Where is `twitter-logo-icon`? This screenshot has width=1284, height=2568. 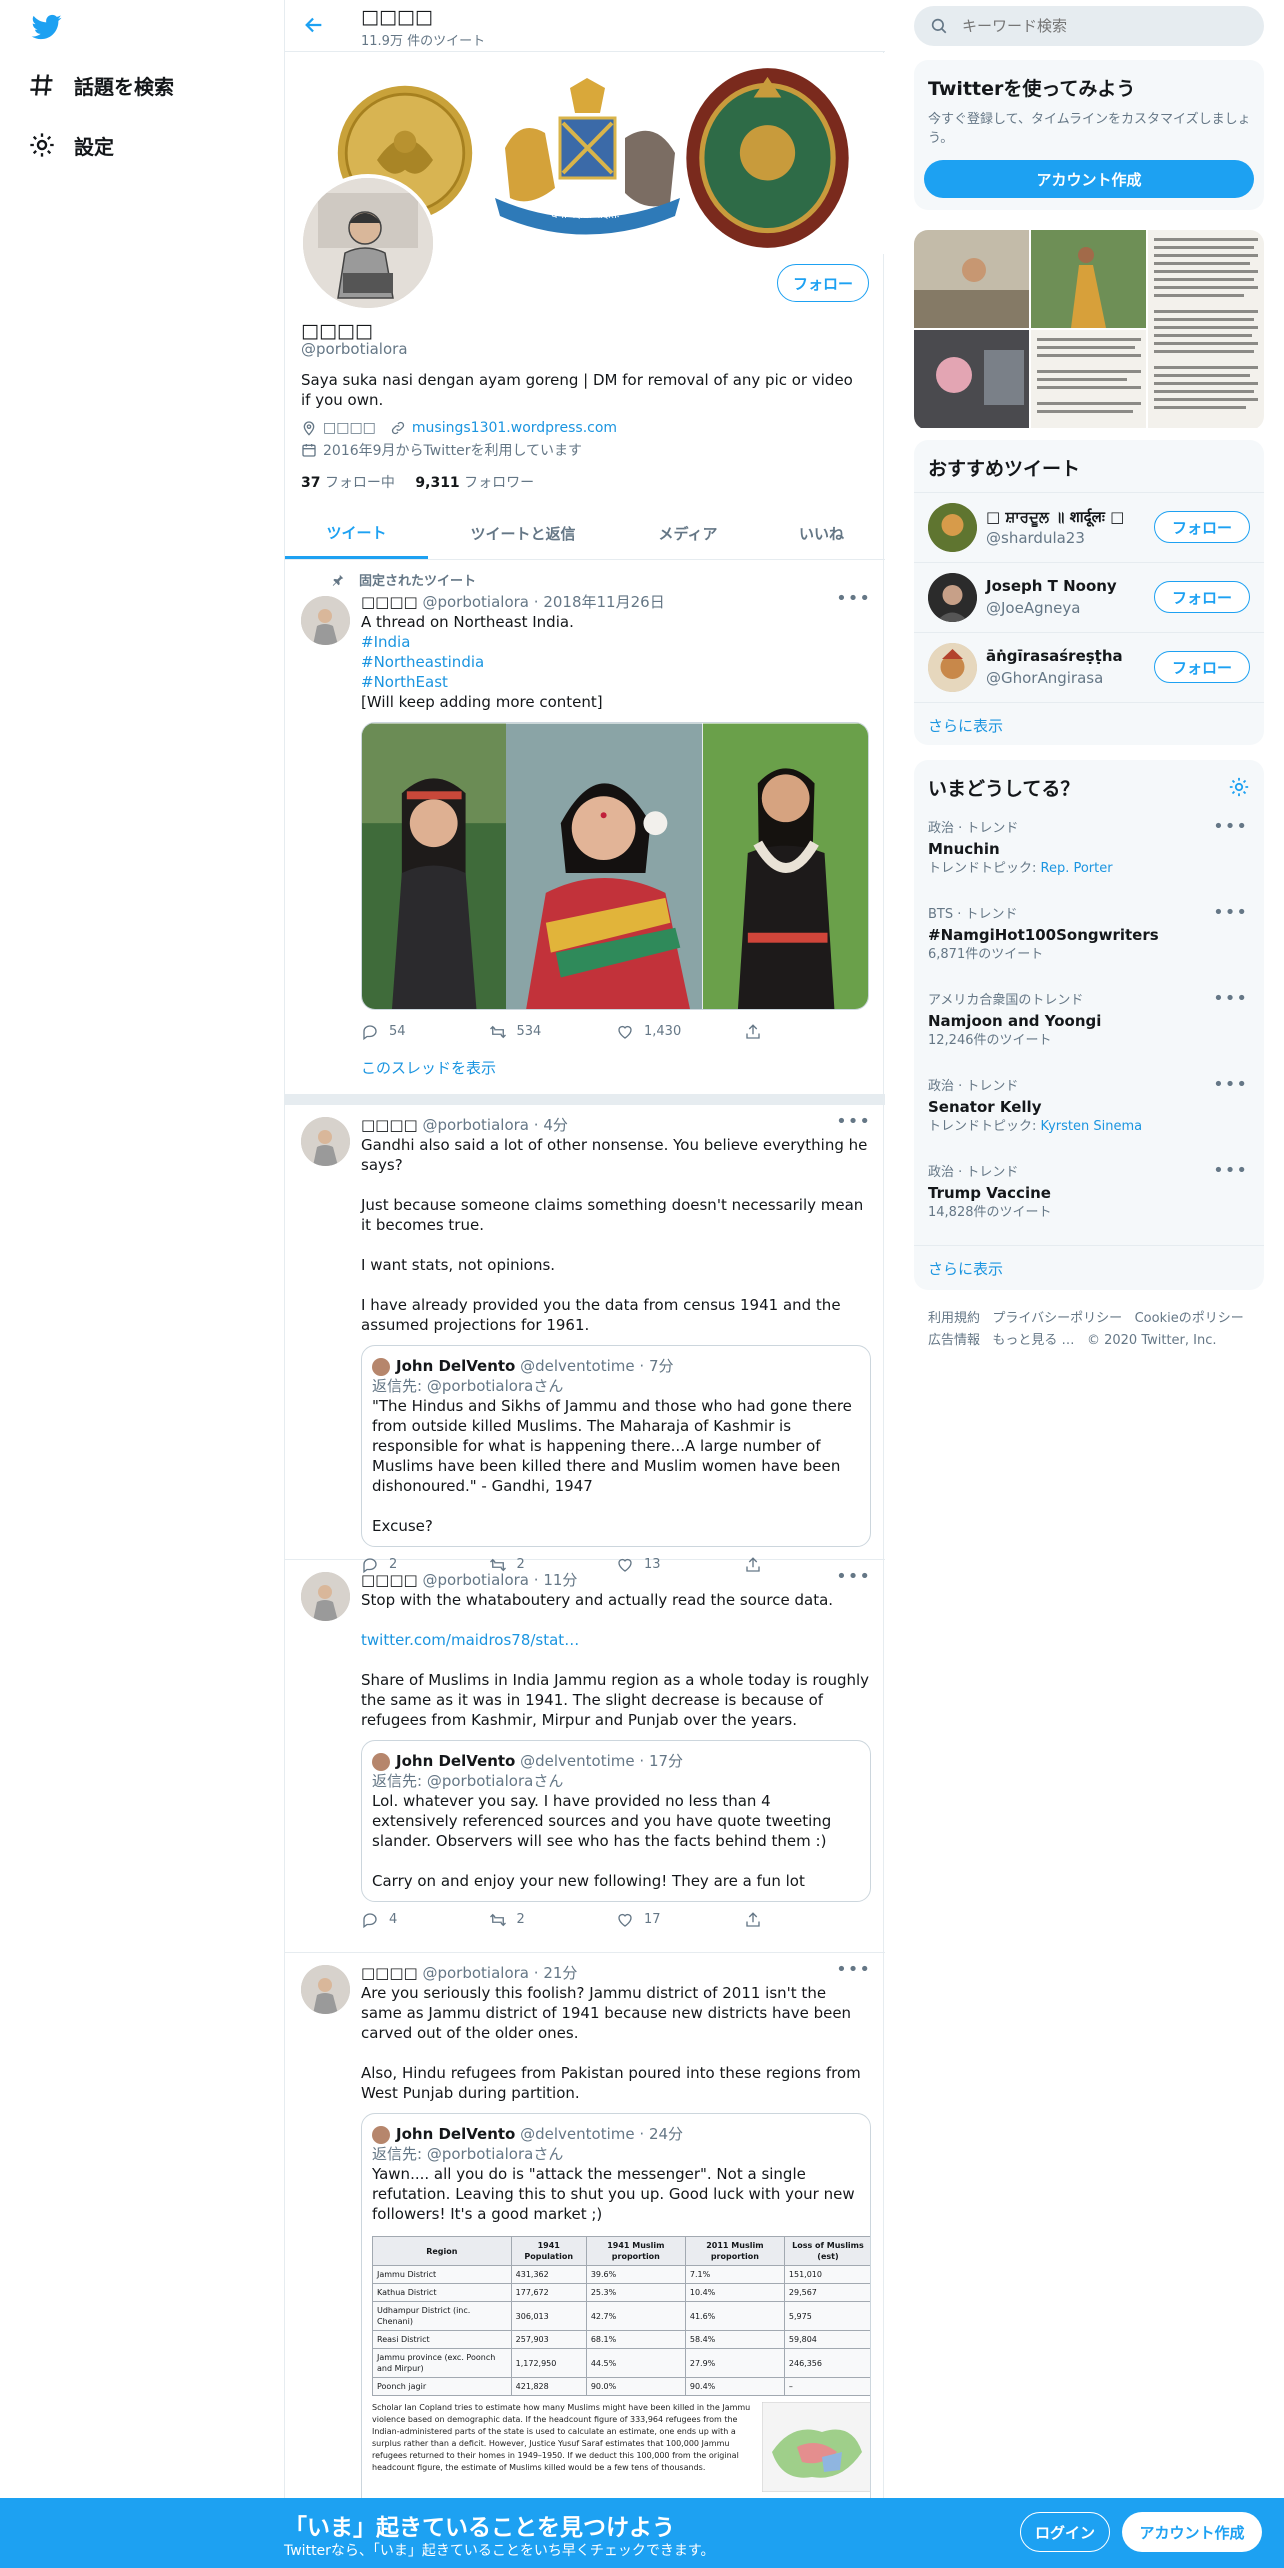
twitter-logo-icon is located at coordinates (47, 27).